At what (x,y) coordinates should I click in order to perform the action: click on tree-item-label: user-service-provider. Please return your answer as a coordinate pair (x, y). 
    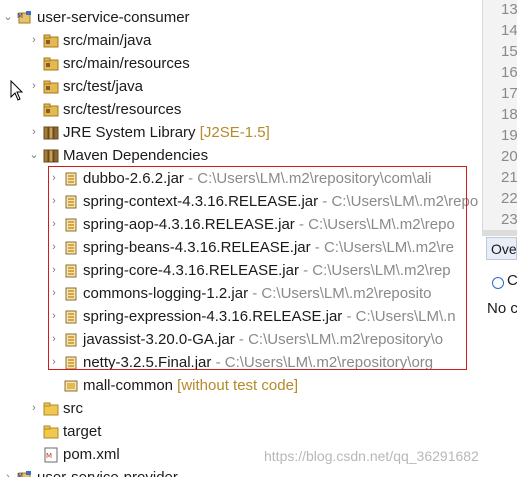
    Looking at the image, I should click on (107, 471).